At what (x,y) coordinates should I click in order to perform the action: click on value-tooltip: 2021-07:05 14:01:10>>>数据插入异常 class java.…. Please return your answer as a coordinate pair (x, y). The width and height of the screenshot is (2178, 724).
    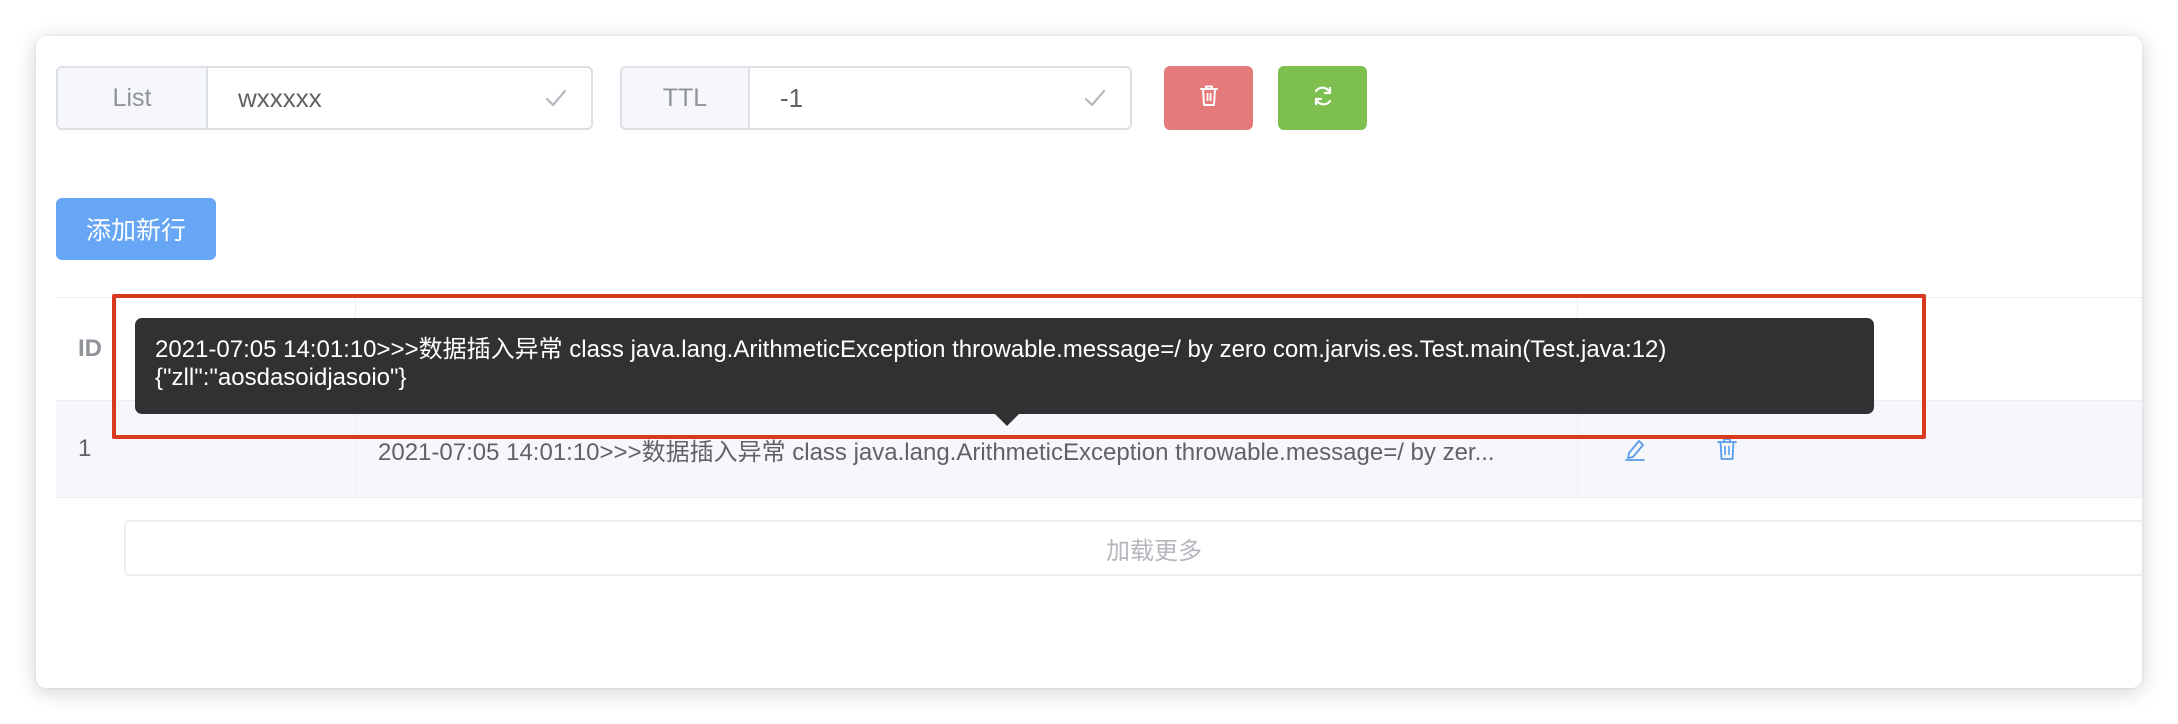
    Looking at the image, I should click on (1004, 366).